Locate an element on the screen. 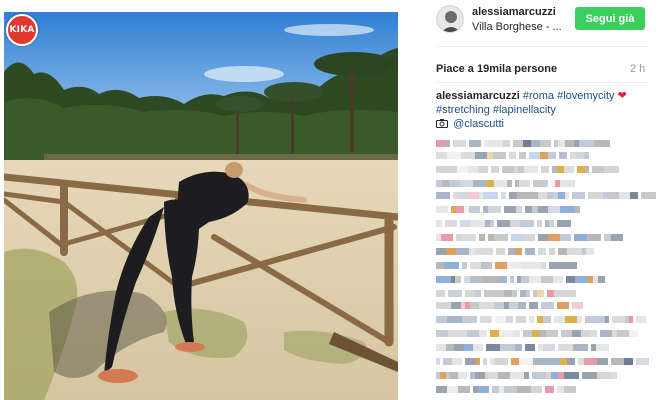 The height and width of the screenshot is (400, 660). post-time: 2 h is located at coordinates (637, 69).